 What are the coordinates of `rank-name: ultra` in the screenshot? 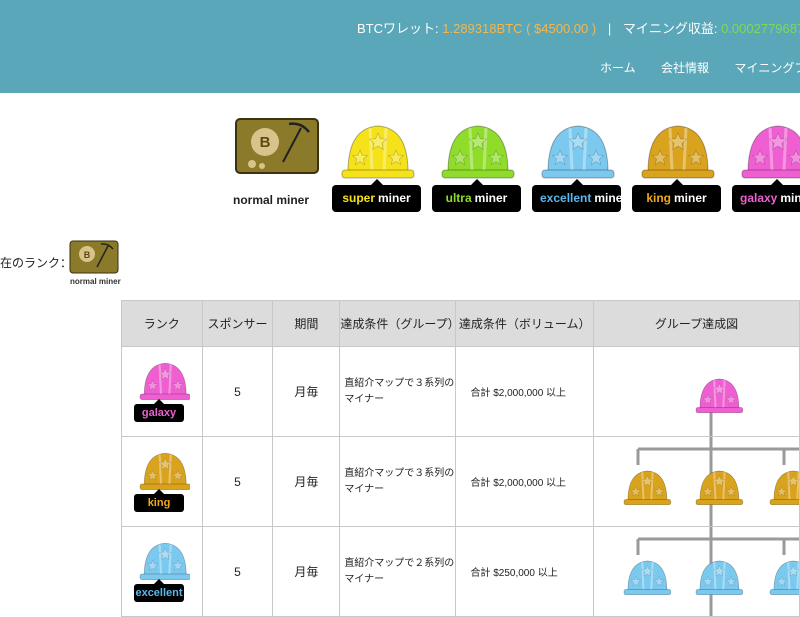 It's located at (458, 198).